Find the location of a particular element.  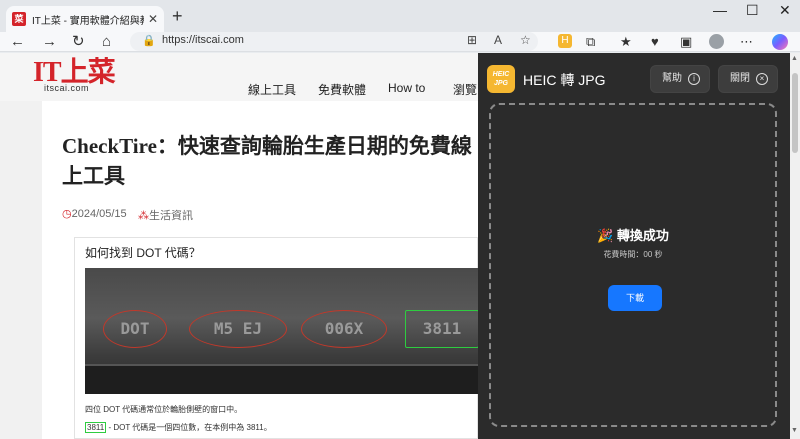

elapsed-time: 花費時間：00 秒 is located at coordinates (633, 254).